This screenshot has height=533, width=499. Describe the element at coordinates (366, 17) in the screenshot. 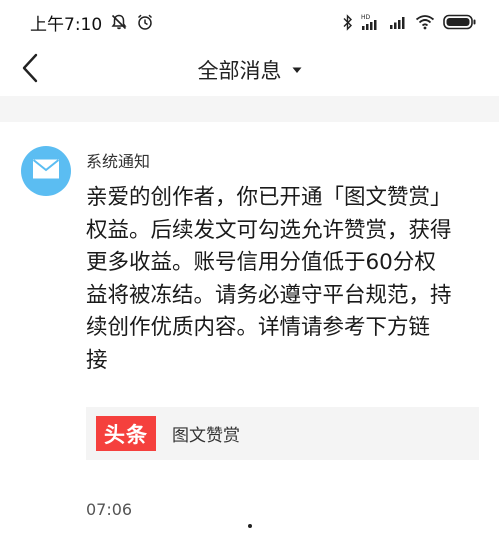

I see `svg-text: HD` at that location.